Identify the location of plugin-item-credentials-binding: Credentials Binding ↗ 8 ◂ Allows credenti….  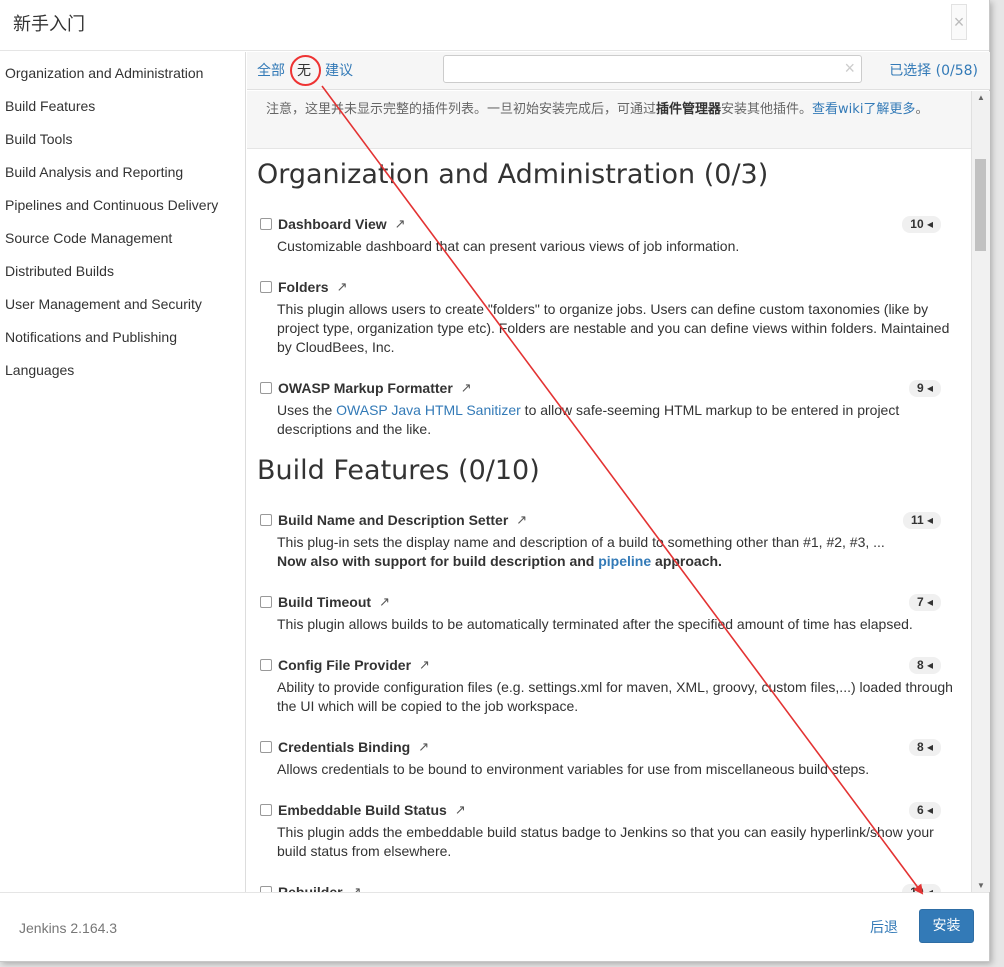
(615, 765).